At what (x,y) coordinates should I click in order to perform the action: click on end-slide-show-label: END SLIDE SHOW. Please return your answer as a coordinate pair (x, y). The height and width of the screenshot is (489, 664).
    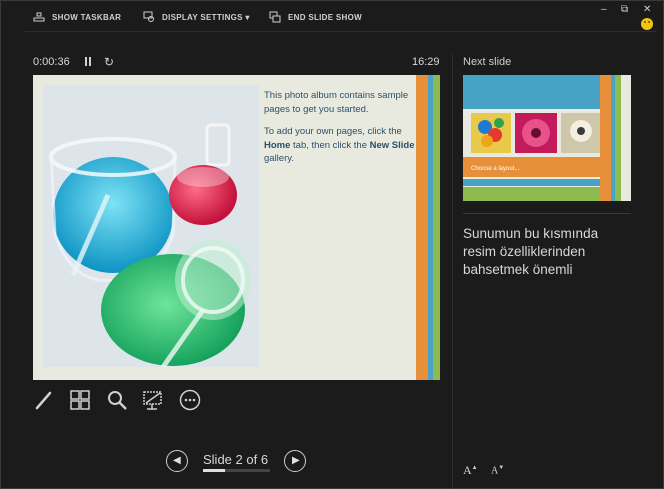
    Looking at the image, I should click on (325, 17).